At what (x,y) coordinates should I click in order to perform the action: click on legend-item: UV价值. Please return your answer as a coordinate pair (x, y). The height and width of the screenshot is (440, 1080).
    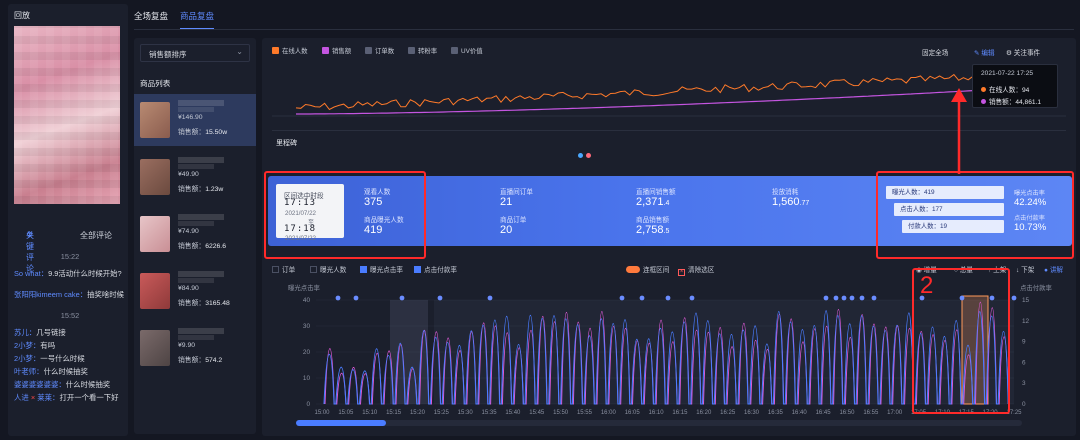
    Looking at the image, I should click on (467, 50).